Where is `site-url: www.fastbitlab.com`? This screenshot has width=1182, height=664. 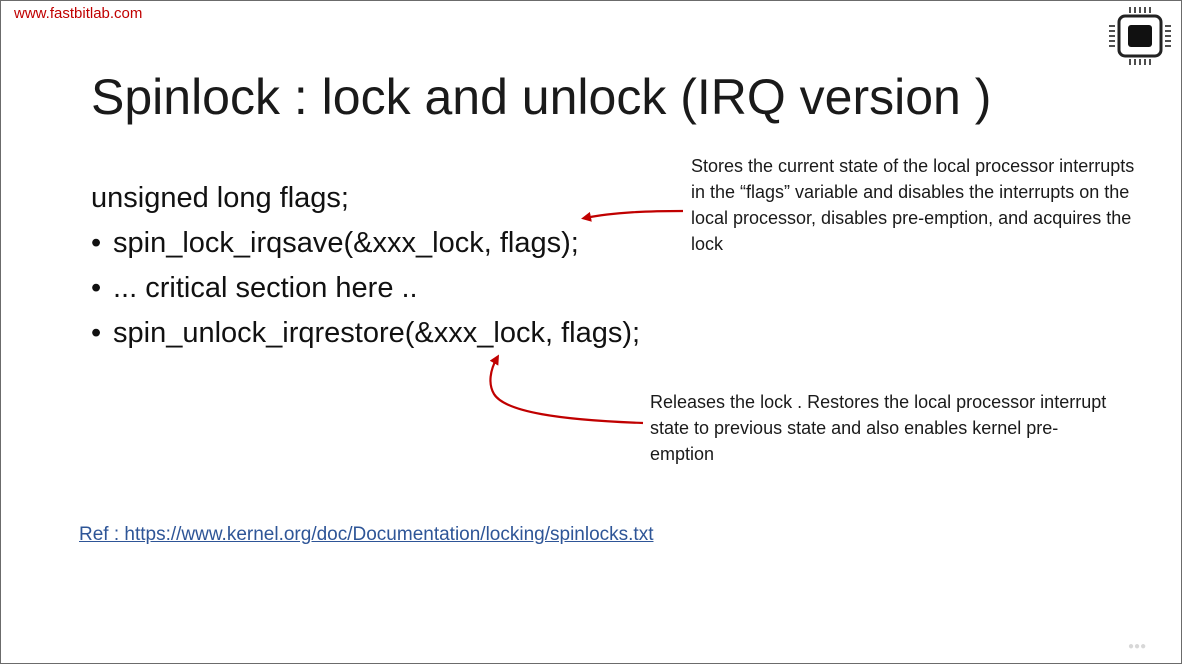 site-url: www.fastbitlab.com is located at coordinates (78, 13).